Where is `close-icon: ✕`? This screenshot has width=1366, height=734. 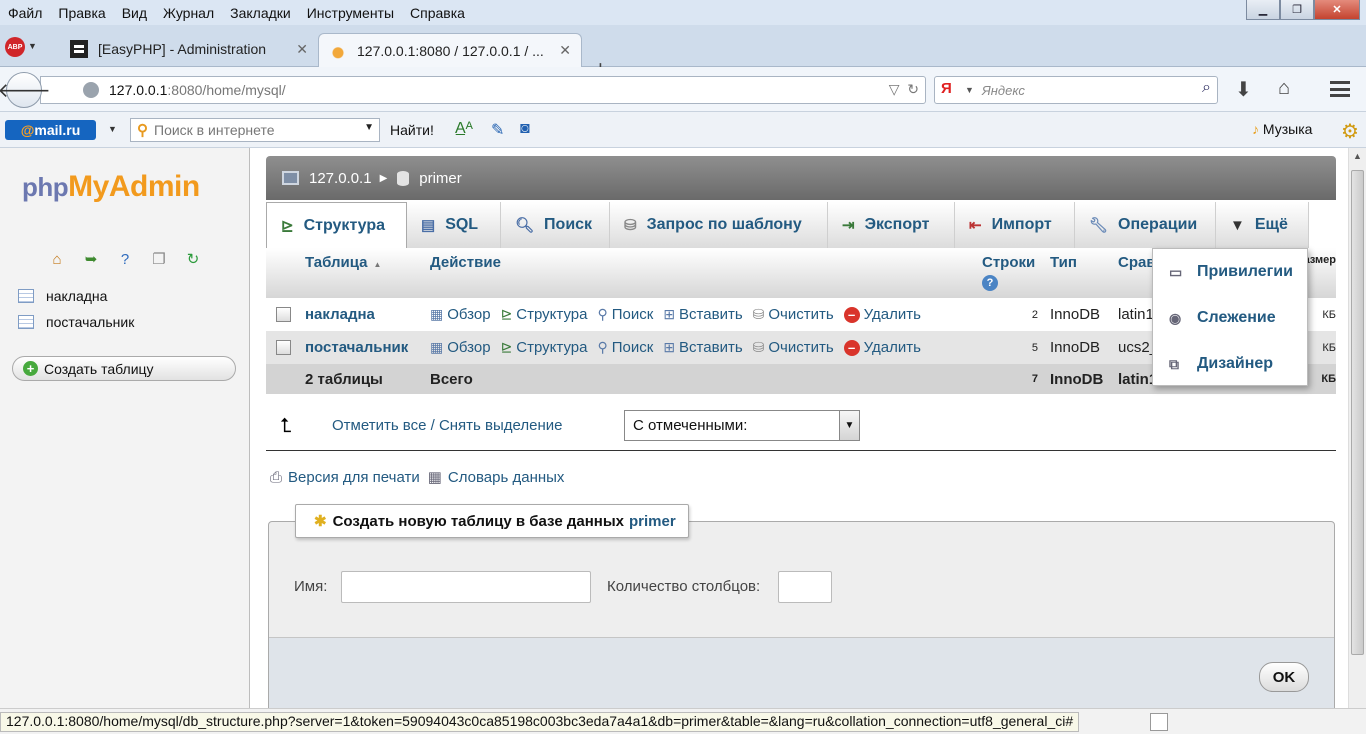
close-icon: ✕ is located at coordinates (1337, 10).